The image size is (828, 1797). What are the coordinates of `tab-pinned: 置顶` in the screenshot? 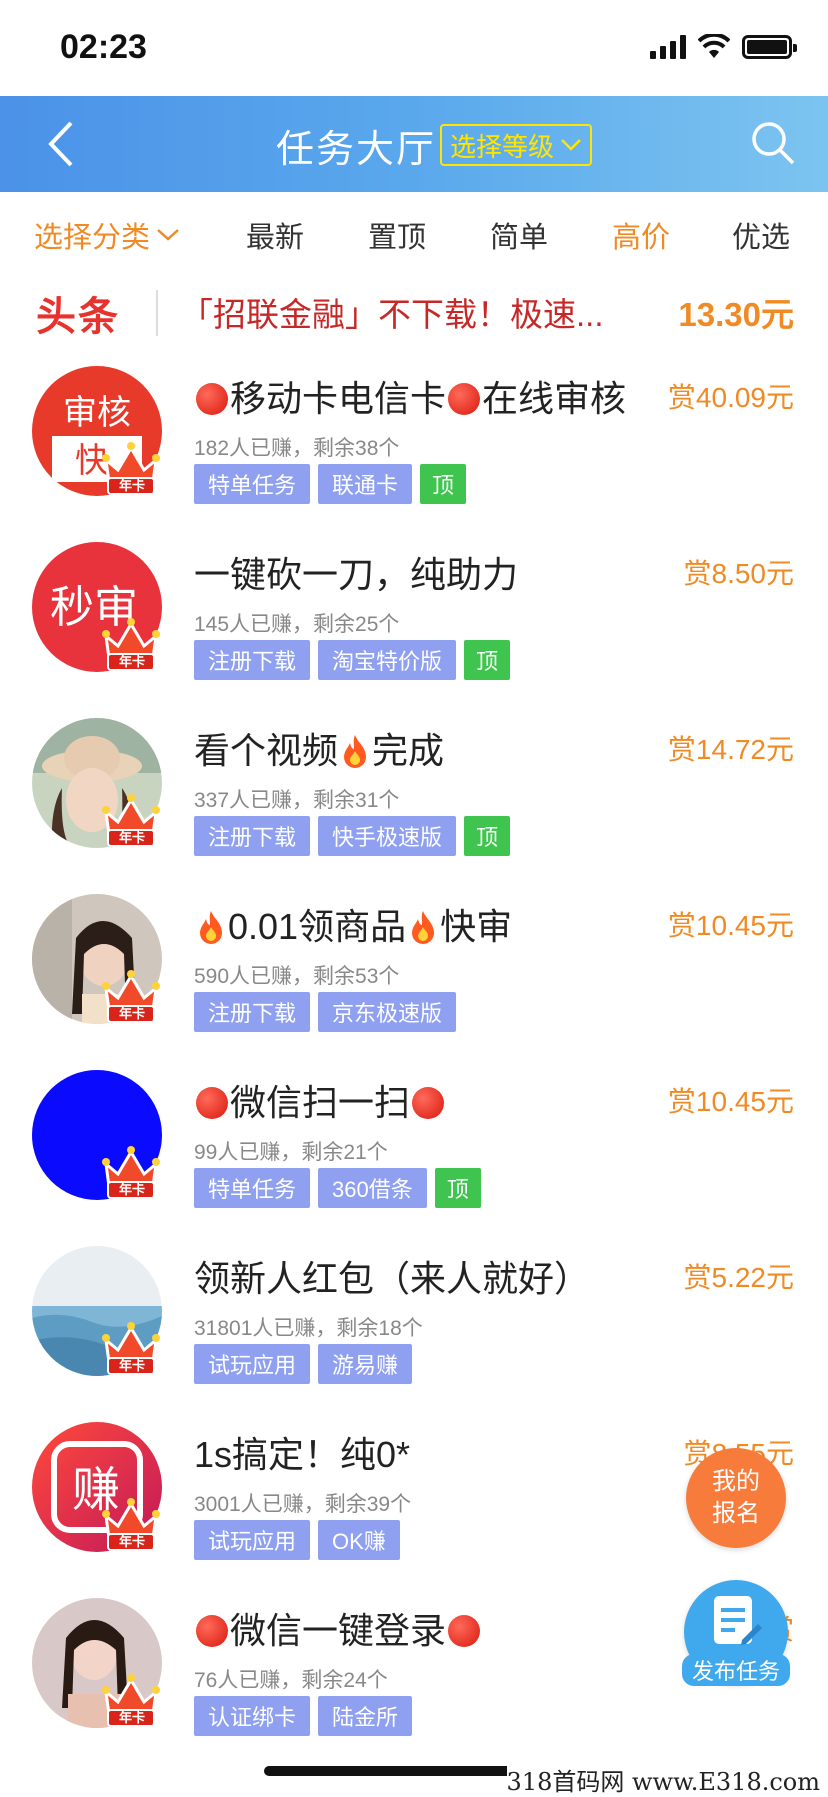 It's located at (397, 235).